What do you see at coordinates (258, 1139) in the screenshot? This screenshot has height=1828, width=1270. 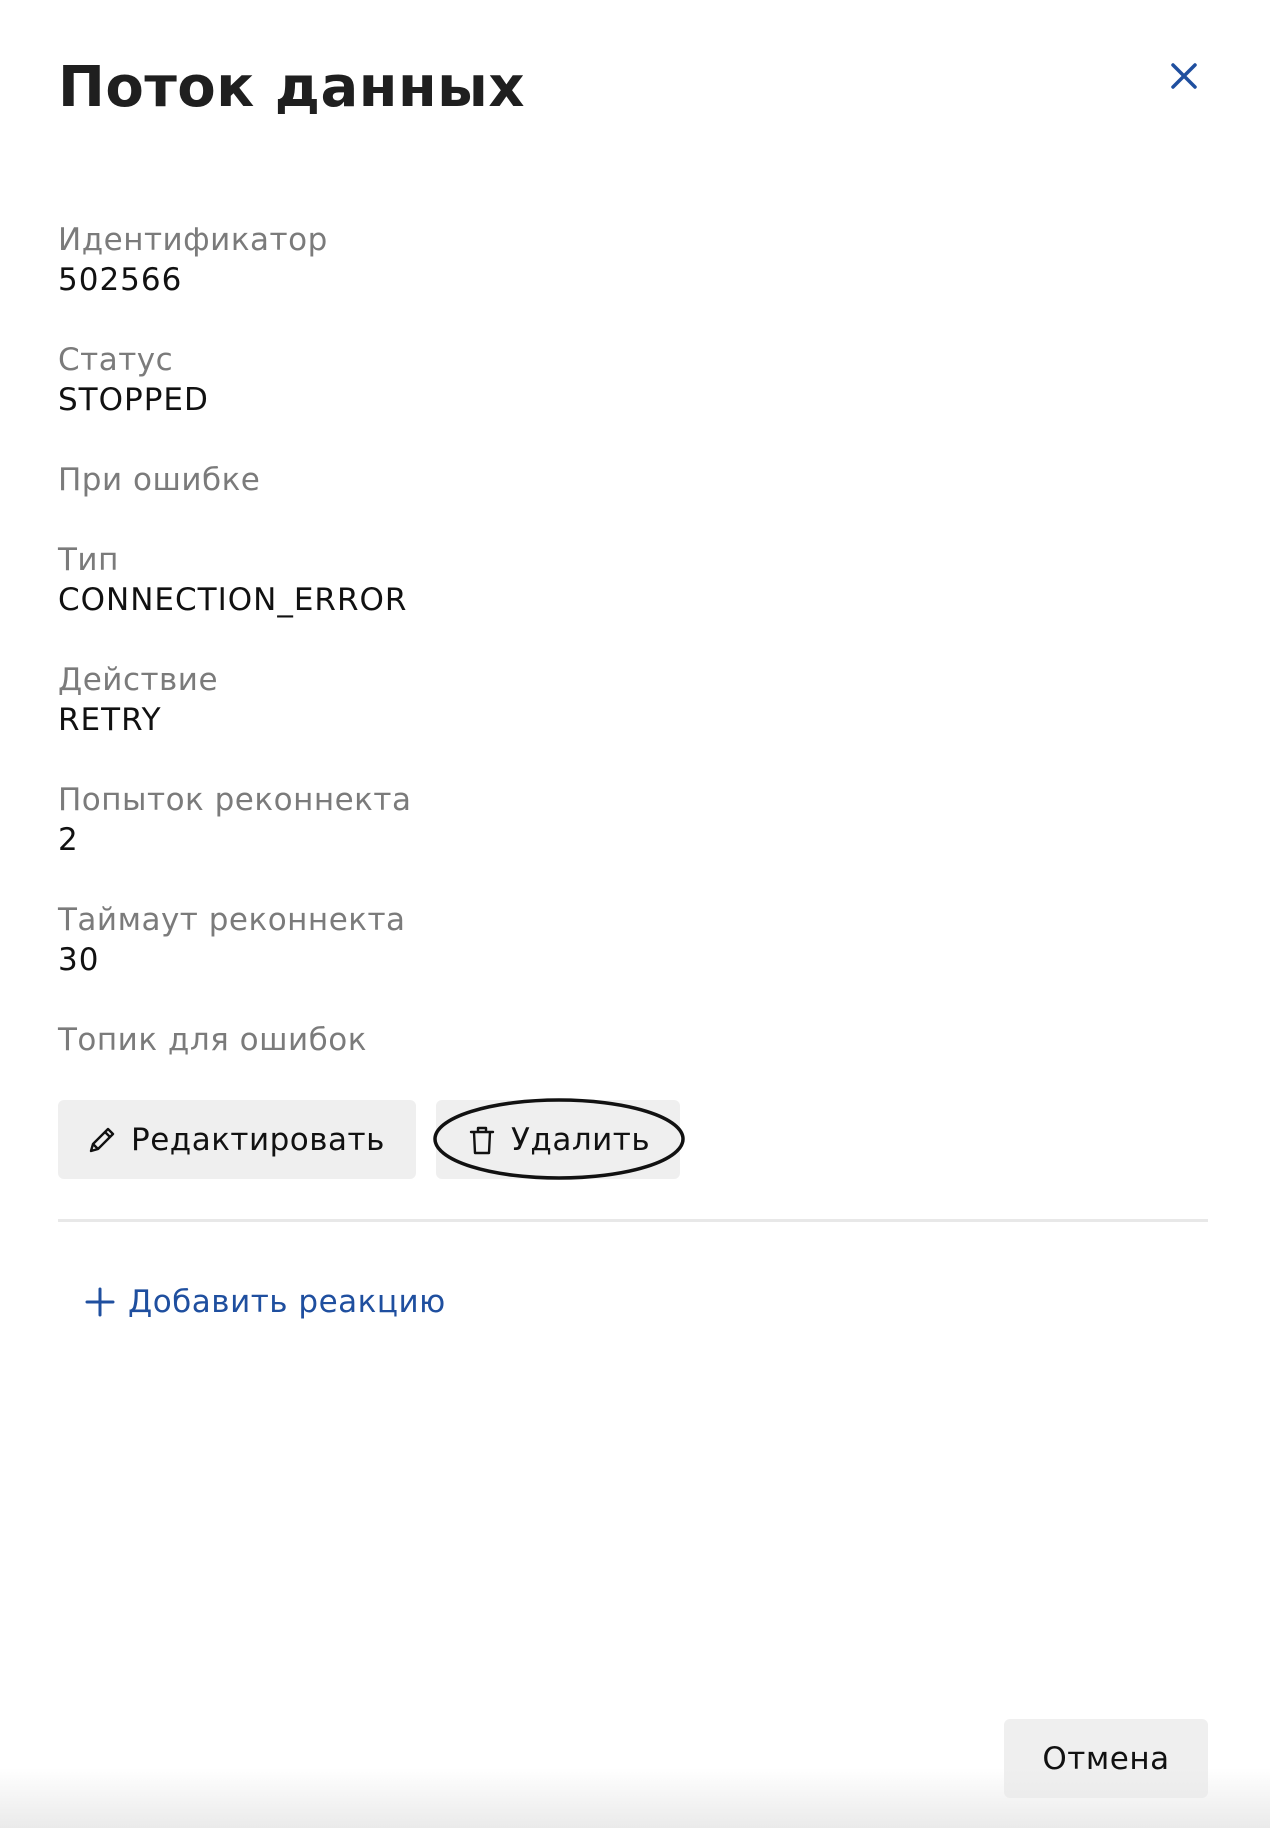 I see `edit-button-label: Редактировать` at bounding box center [258, 1139].